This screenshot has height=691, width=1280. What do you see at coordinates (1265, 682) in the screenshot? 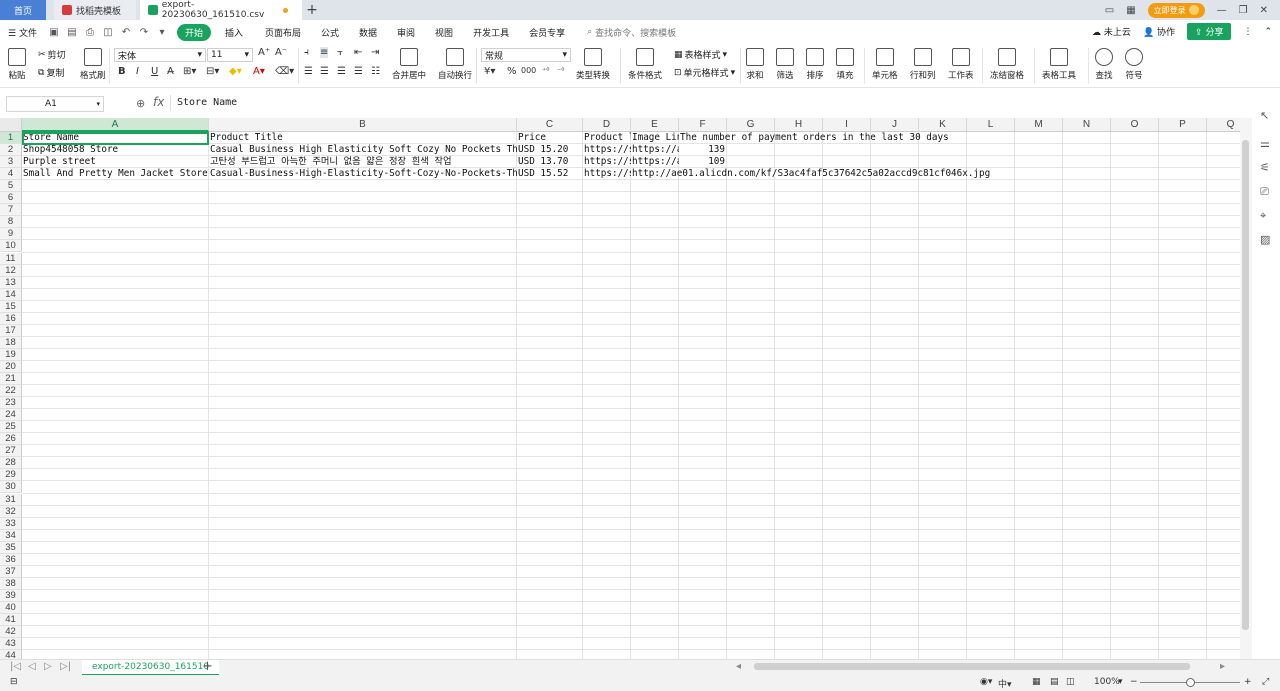
I see `fullscreen-icon: ⤢` at bounding box center [1265, 682].